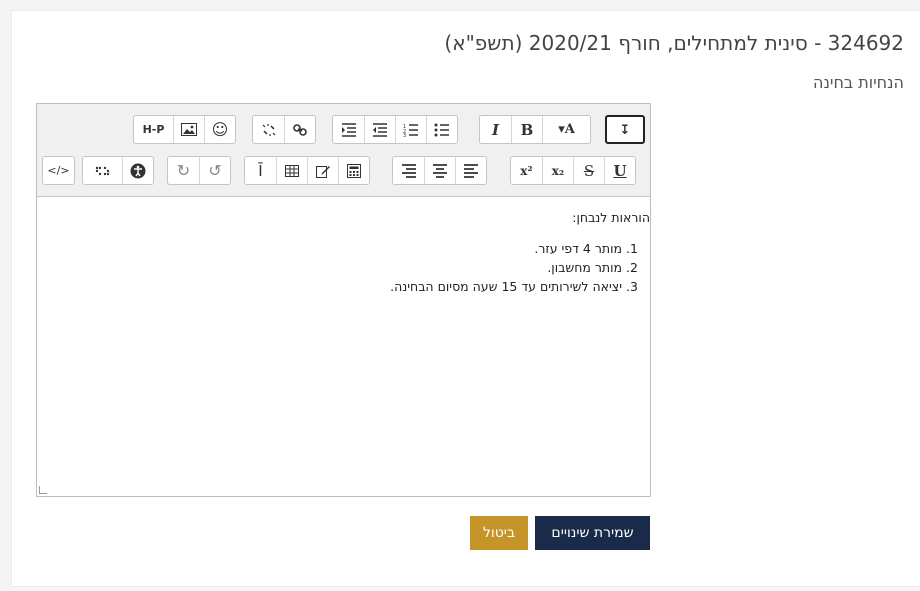  What do you see at coordinates (214, 170) in the screenshot?
I see `undo-icon: ↺` at bounding box center [214, 170].